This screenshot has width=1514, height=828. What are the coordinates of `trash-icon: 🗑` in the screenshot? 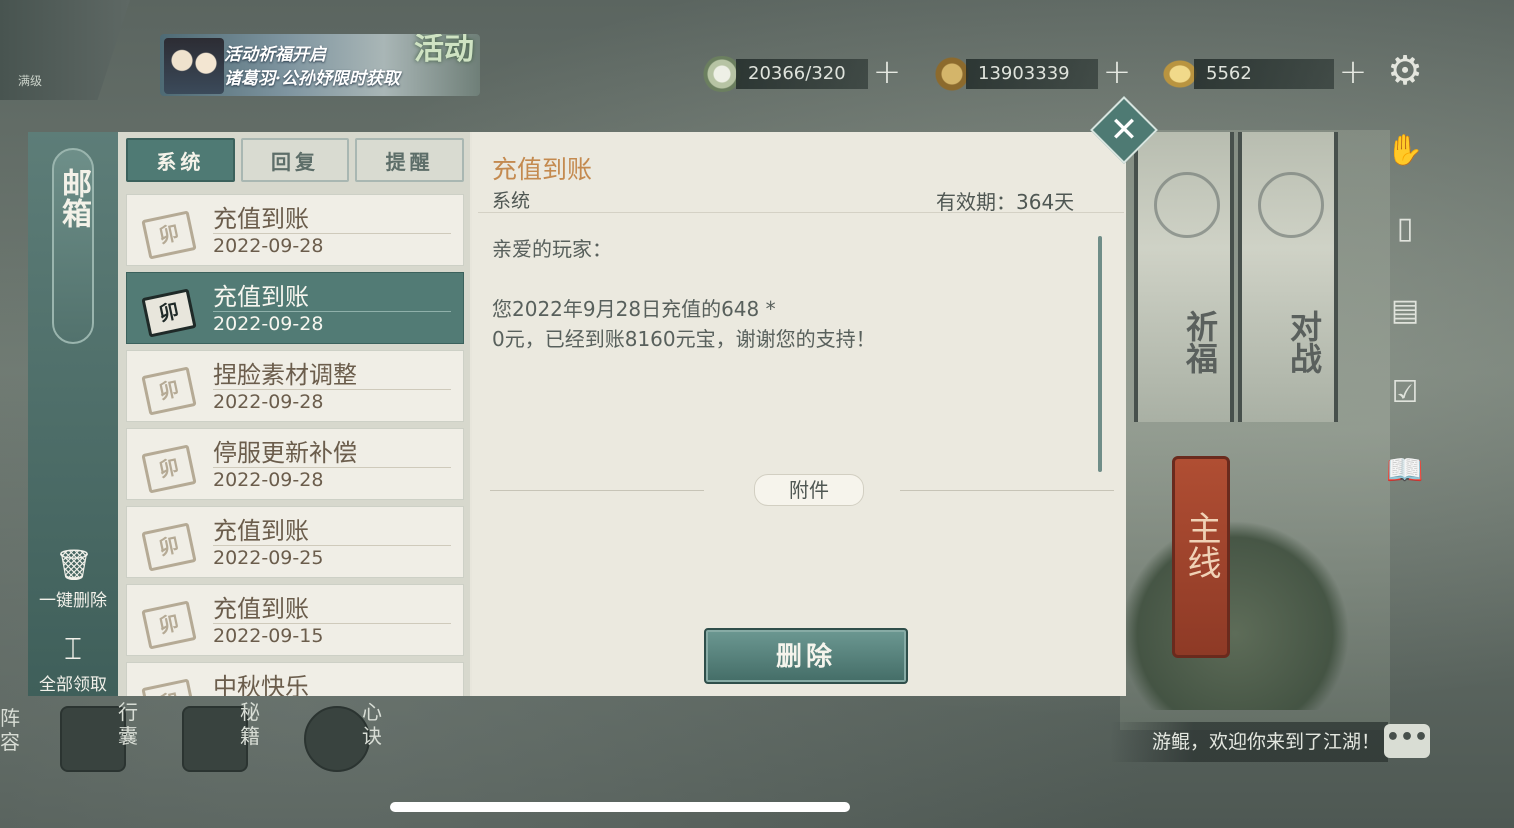 It's located at (74, 565).